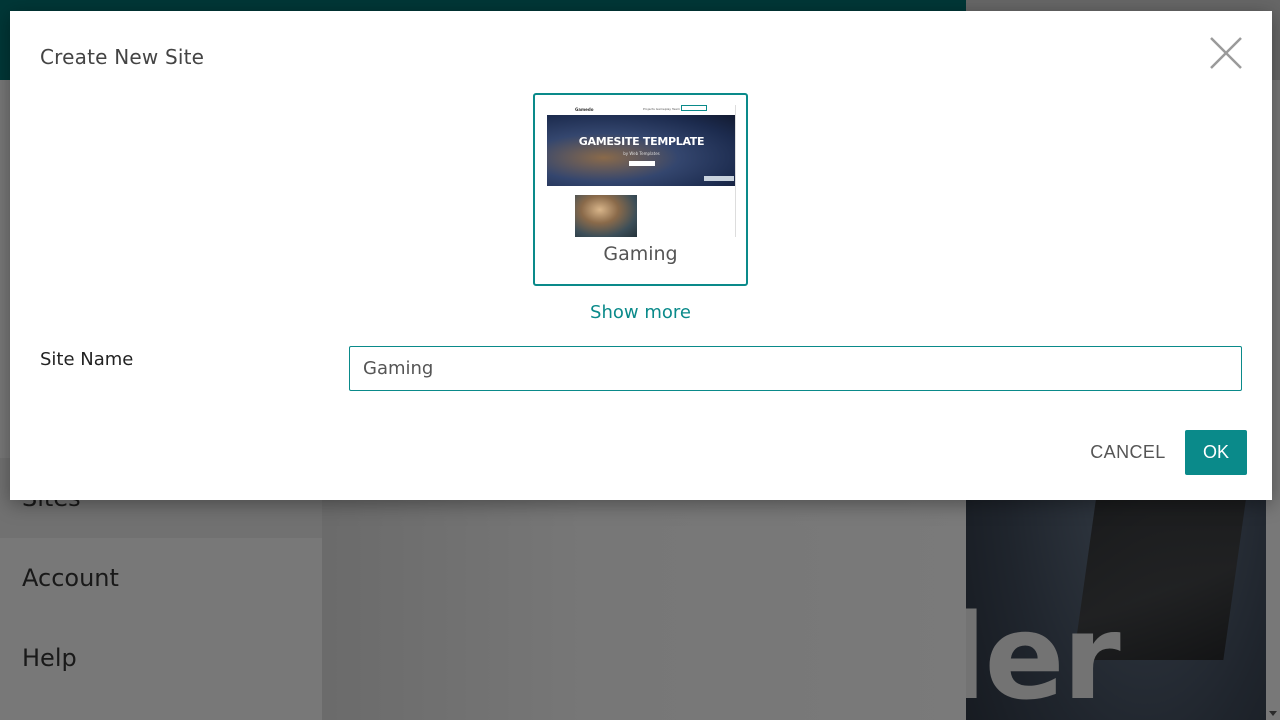 The height and width of the screenshot is (720, 1280). What do you see at coordinates (584, 109) in the screenshot?
I see `thumbnail-logo: Gamedo` at bounding box center [584, 109].